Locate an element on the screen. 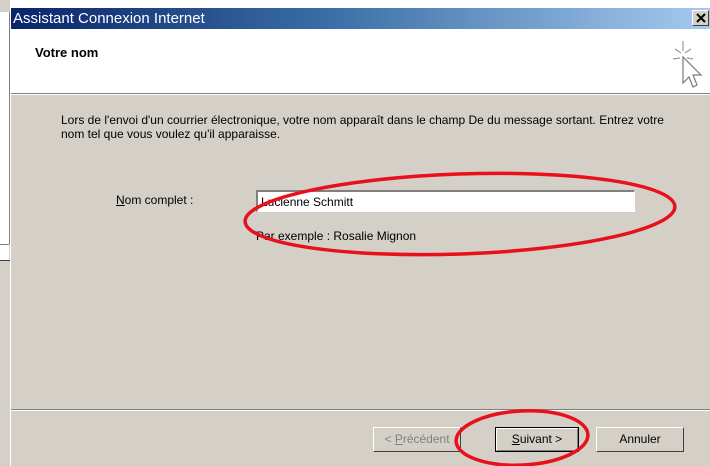 This screenshot has width=710, height=466. close-icon is located at coordinates (701, 18).